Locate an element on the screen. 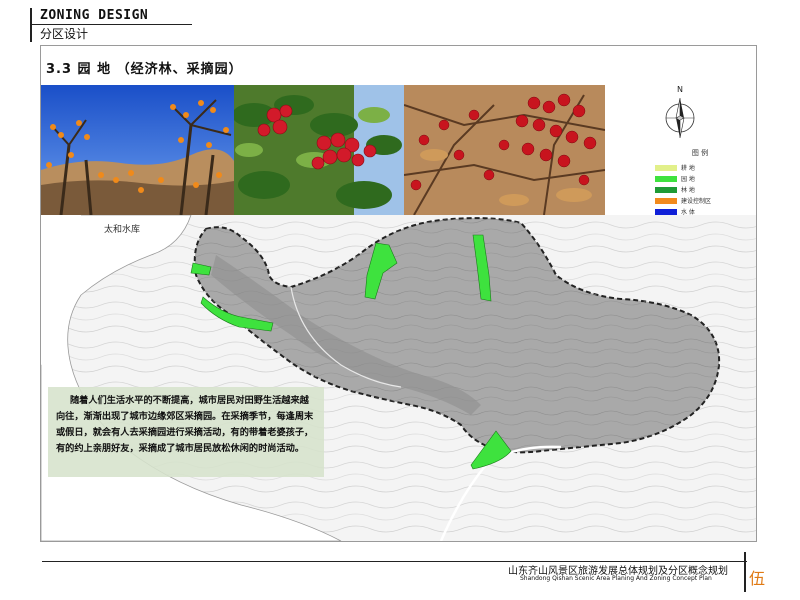 The height and width of the screenshot is (600, 800). legend-item: 建设控制区 is located at coordinates (695, 200).